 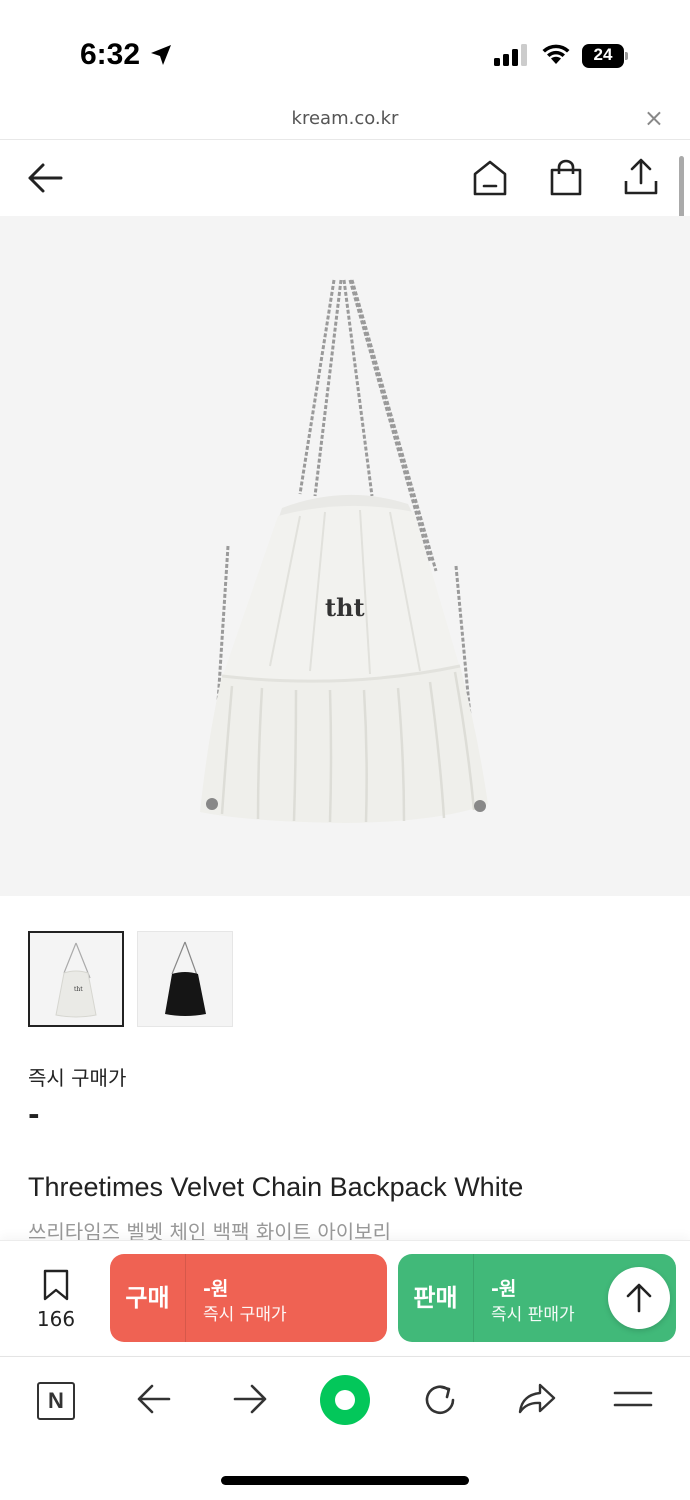 I want to click on arrow-up-icon, so click(x=639, y=1298).